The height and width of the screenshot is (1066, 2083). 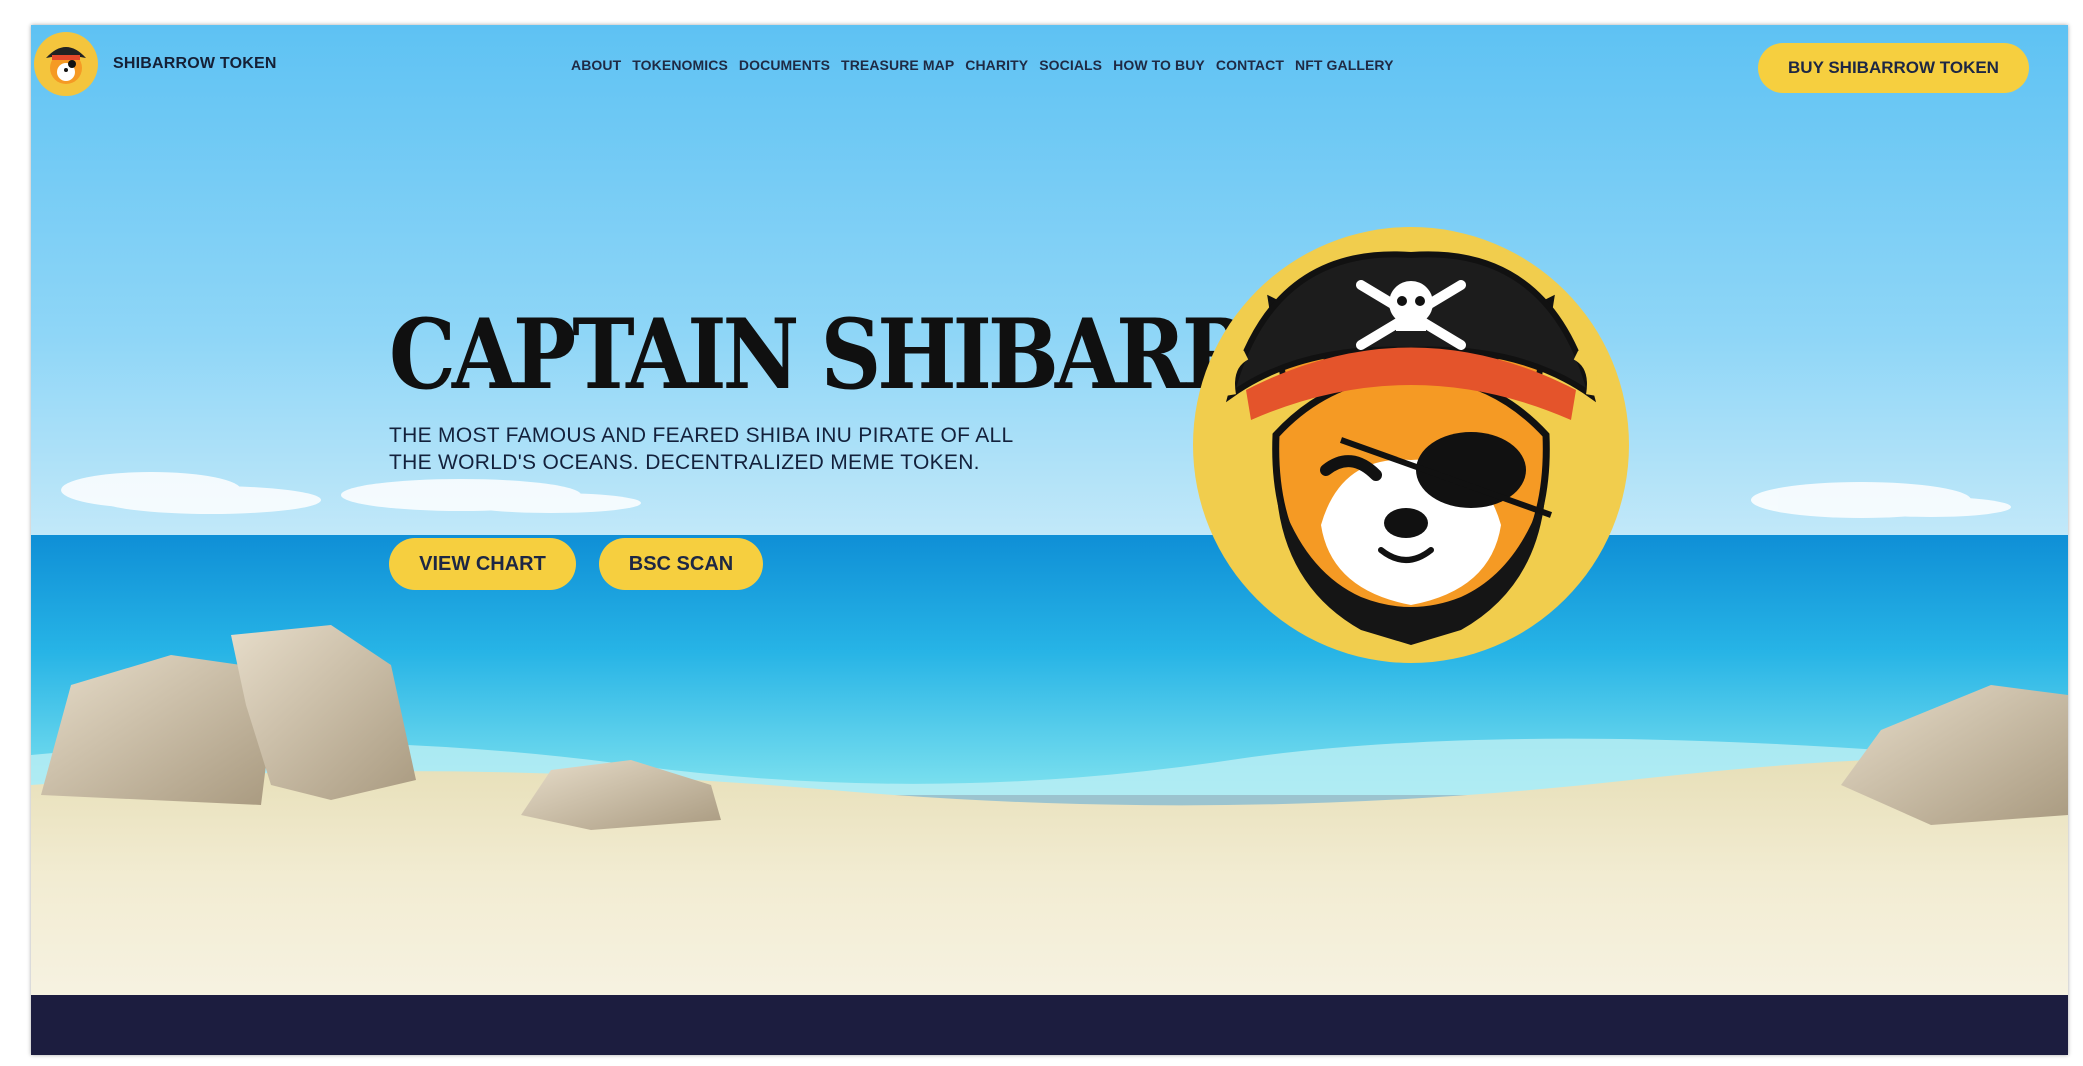 I want to click on pirate-shiba-logo-icon, so click(x=66, y=64).